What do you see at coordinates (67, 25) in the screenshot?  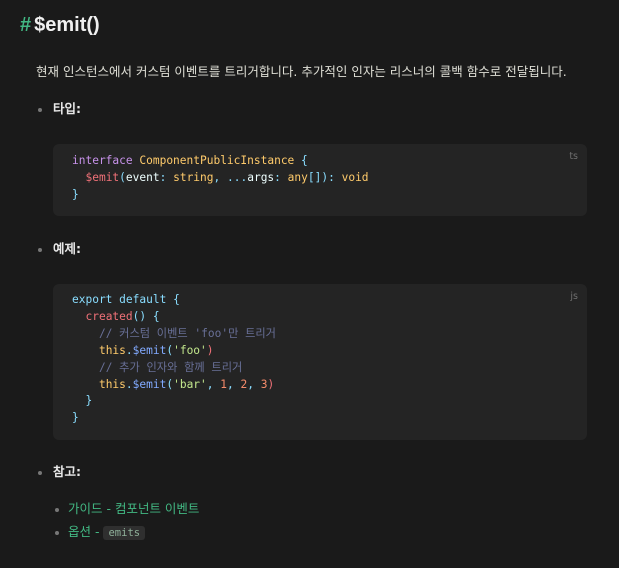 I see `page-title-text: $emit()` at bounding box center [67, 25].